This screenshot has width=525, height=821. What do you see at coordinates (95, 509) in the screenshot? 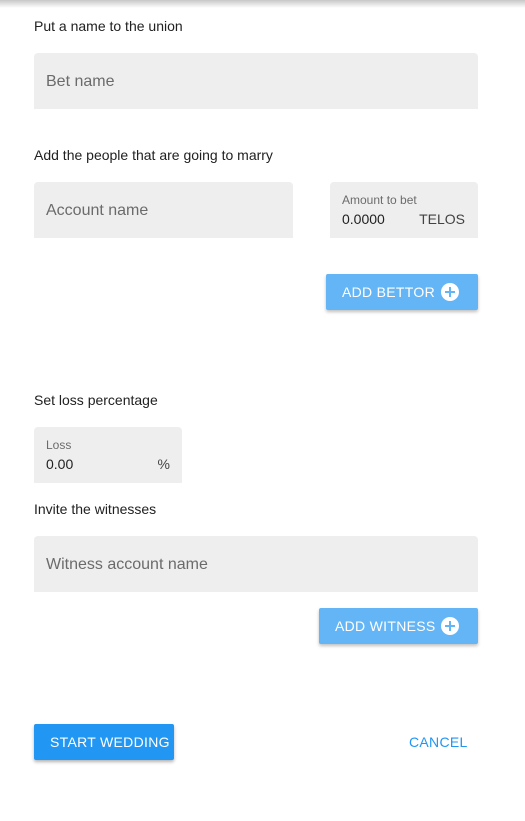
I see `witnesses-label: Invite the witnesses` at bounding box center [95, 509].